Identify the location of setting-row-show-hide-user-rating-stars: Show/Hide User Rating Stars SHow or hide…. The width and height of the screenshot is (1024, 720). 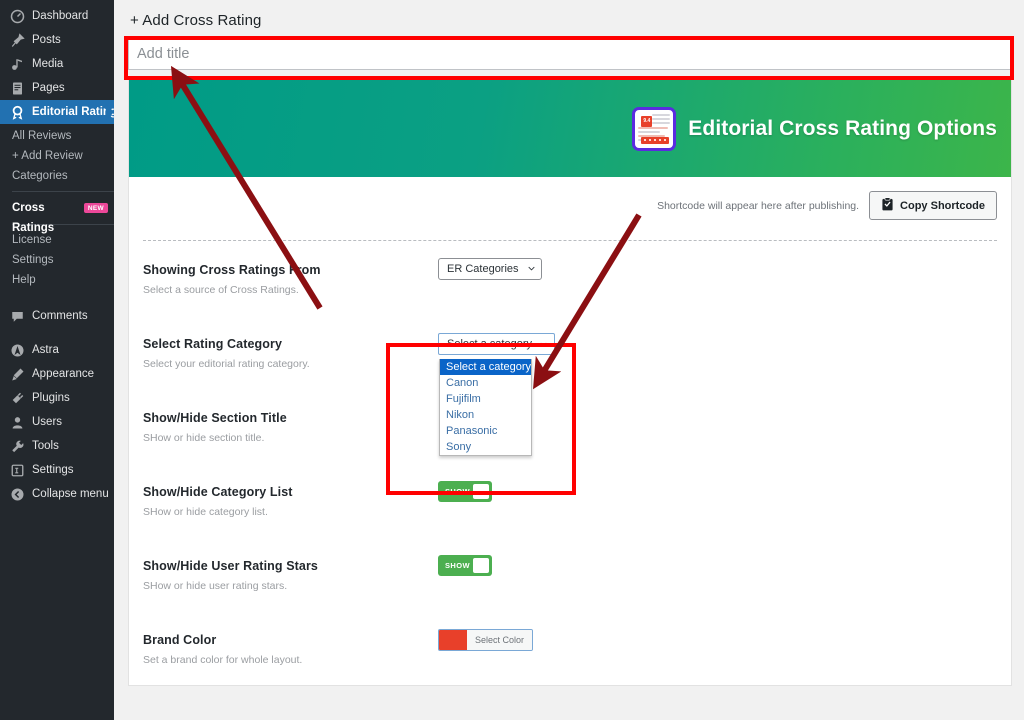
(570, 574).